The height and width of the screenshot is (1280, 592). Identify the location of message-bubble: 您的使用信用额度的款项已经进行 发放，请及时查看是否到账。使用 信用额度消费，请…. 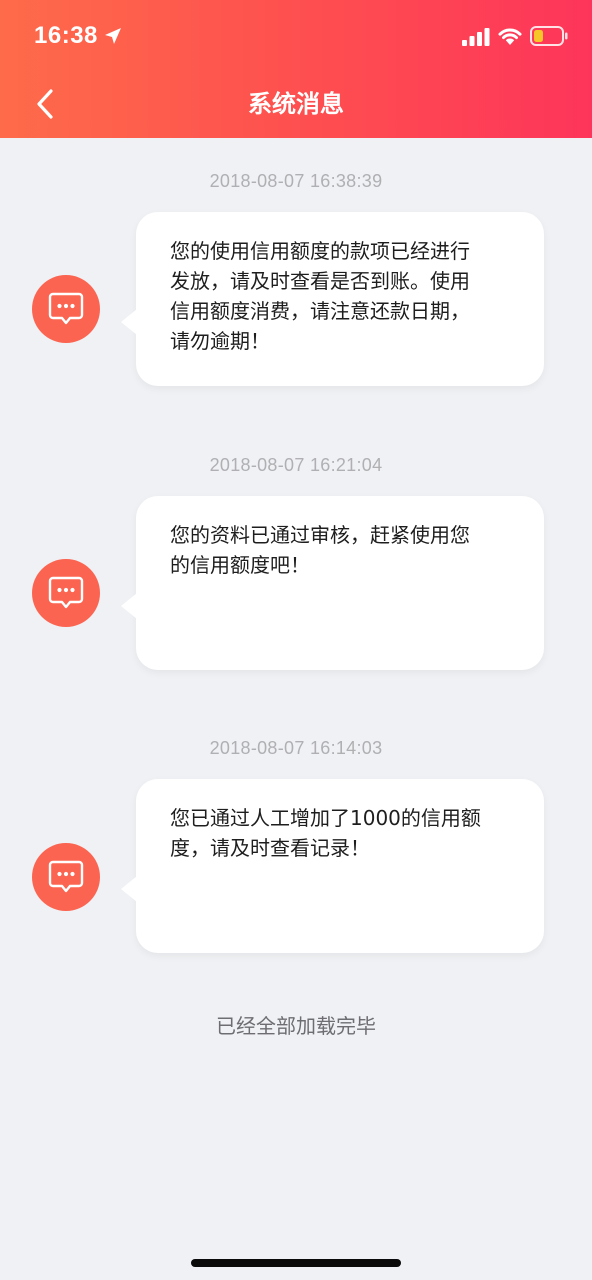
(332, 299).